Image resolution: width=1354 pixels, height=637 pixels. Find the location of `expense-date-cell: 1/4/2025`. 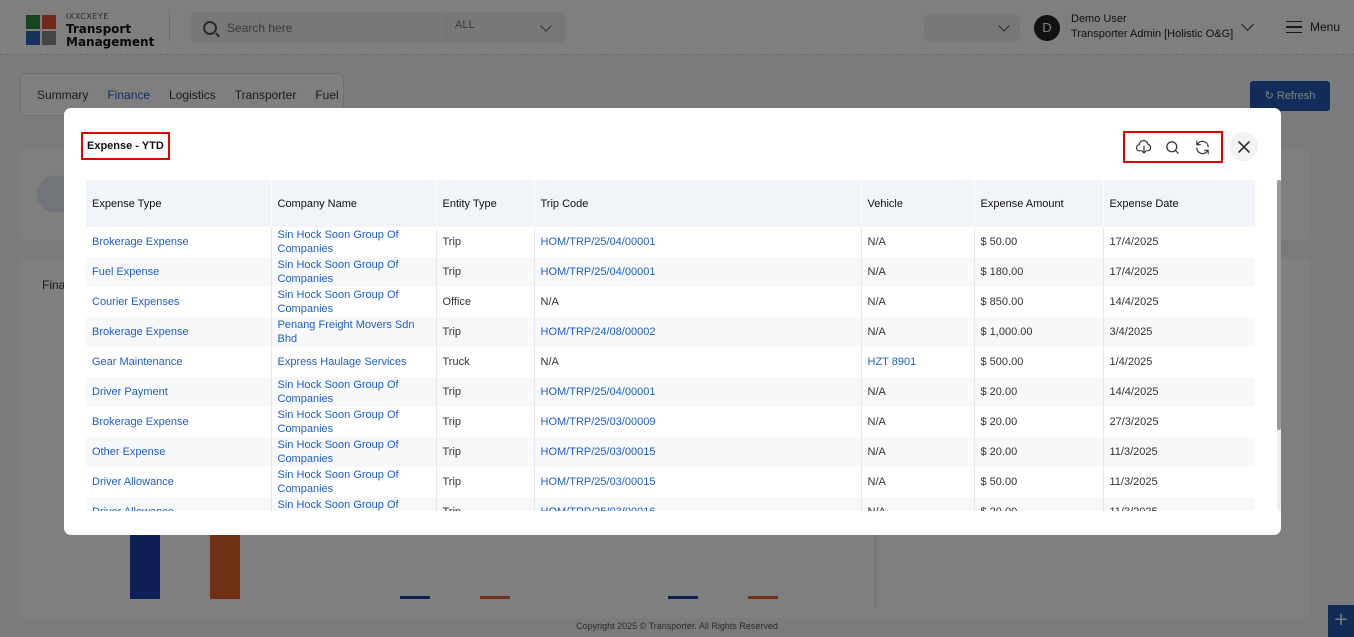

expense-date-cell: 1/4/2025 is located at coordinates (1131, 362).